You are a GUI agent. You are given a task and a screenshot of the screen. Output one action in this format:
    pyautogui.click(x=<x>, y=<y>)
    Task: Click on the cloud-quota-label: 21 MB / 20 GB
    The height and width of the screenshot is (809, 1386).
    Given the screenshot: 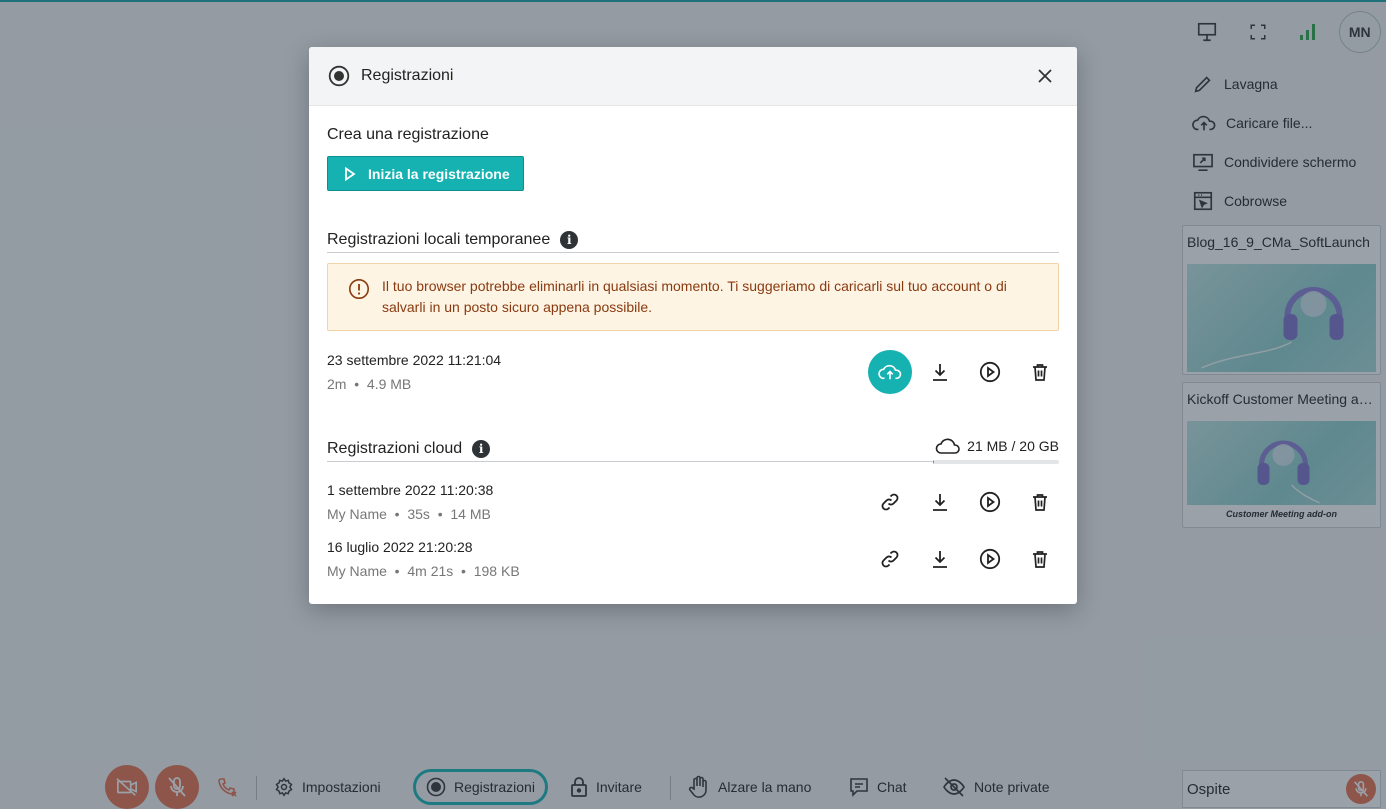 What is the action you would take?
    pyautogui.click(x=1013, y=446)
    